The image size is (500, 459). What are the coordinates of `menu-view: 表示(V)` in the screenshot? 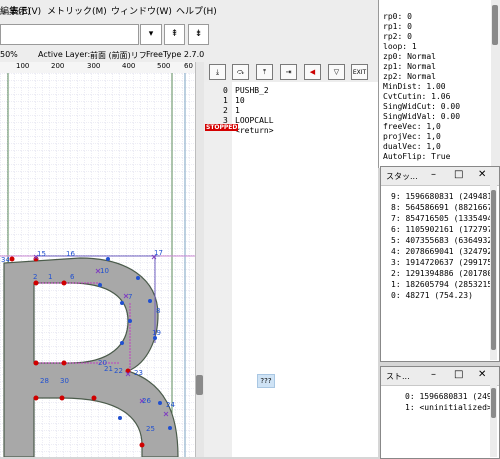 It's located at (25, 10).